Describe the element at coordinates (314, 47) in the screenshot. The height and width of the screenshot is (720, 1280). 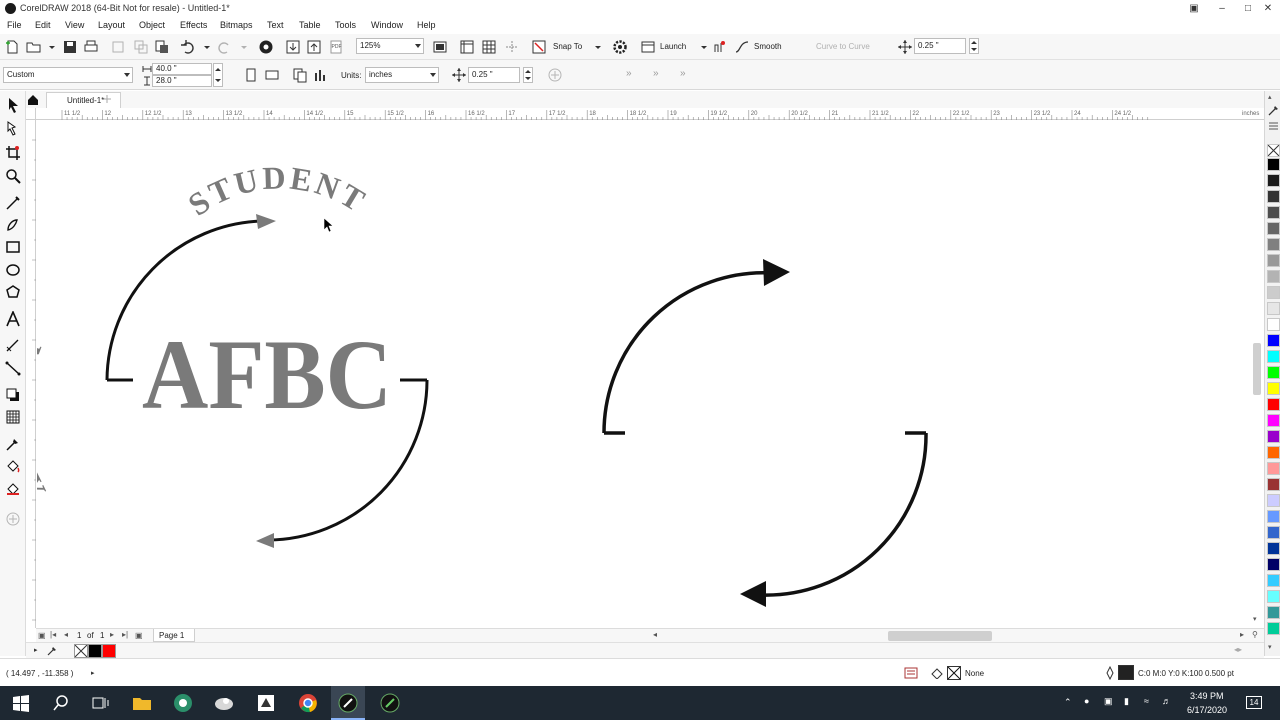
I see `export-icon` at that location.